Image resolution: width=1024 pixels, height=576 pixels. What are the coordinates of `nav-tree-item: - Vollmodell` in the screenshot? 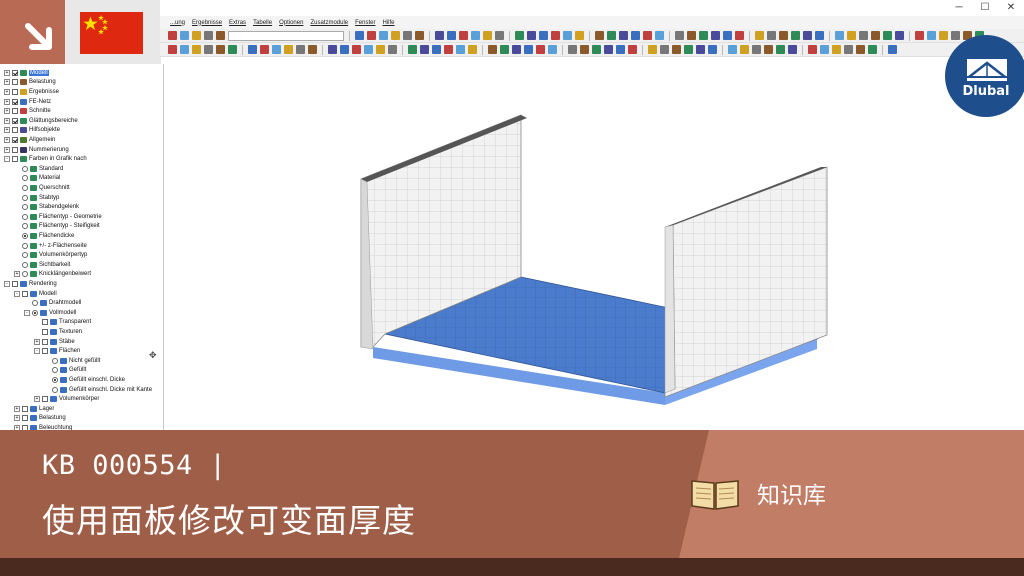 It's located at (50, 313).